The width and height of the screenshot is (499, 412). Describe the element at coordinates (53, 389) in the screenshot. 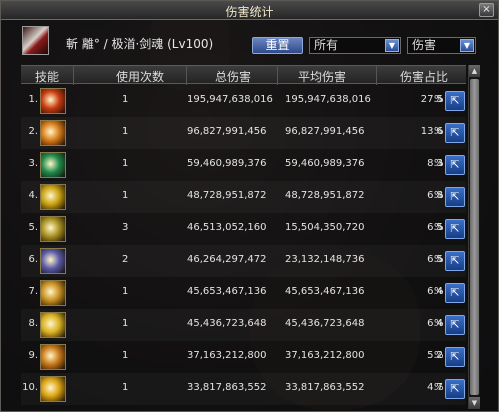

I see `golden-ring-icon` at that location.